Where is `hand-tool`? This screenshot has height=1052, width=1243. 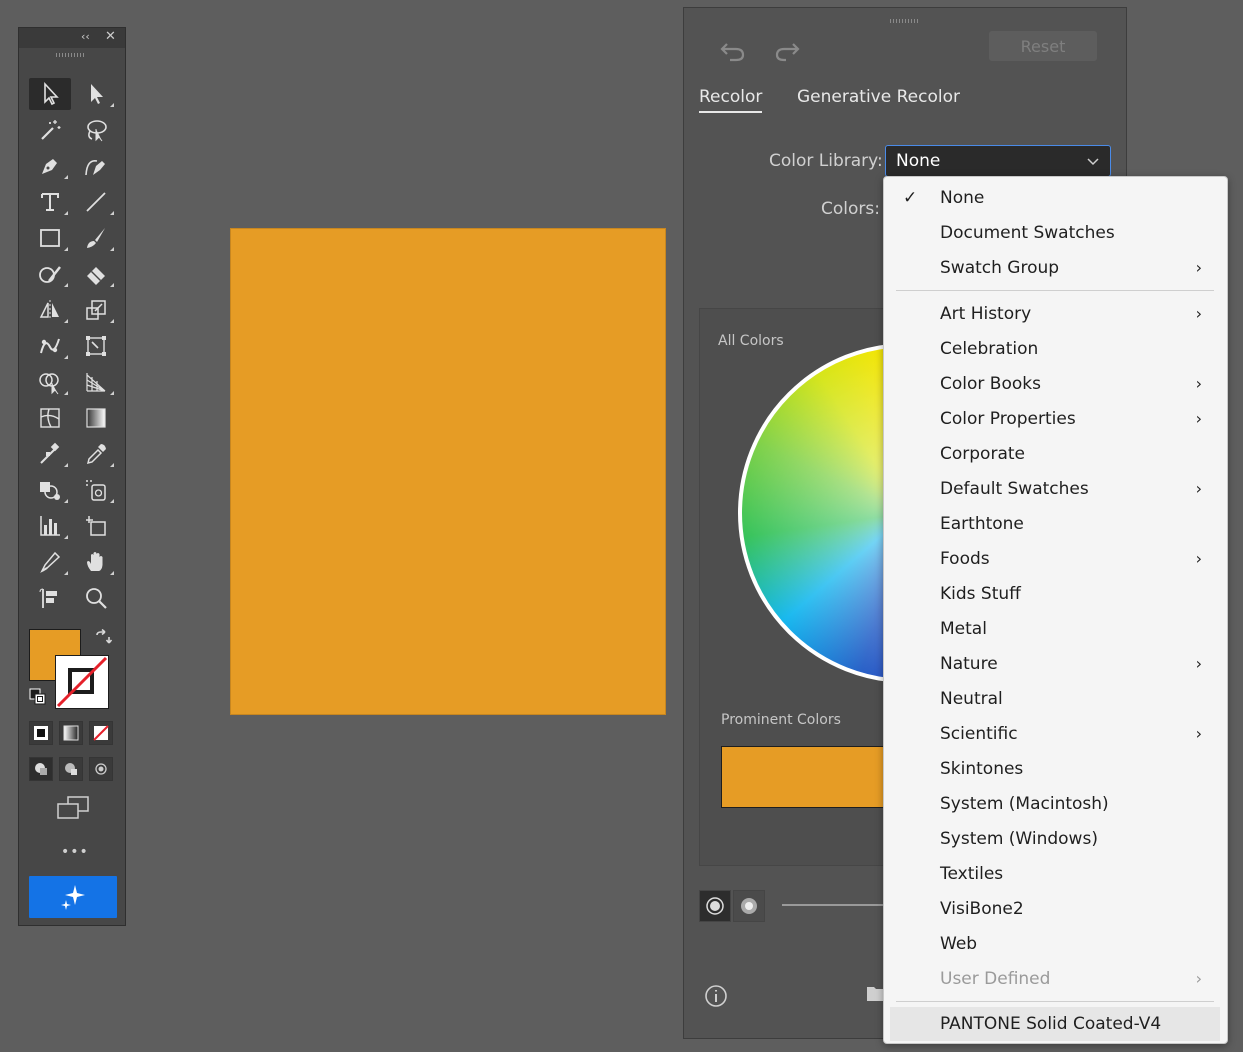 hand-tool is located at coordinates (96, 562).